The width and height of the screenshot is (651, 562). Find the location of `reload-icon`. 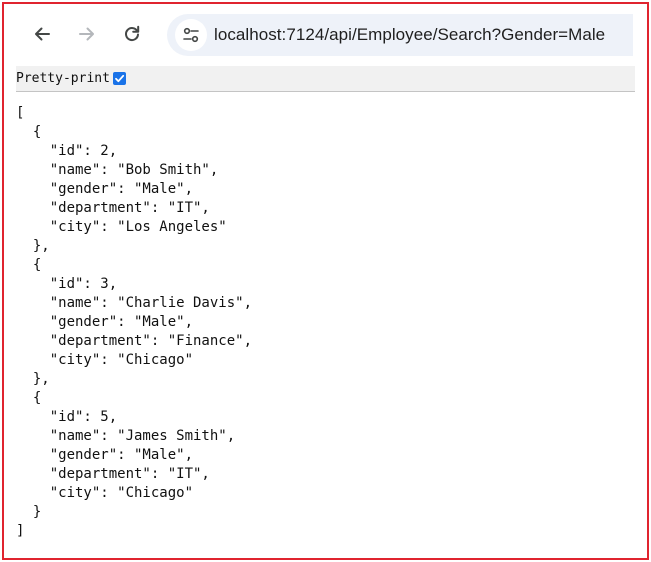

reload-icon is located at coordinates (132, 33).